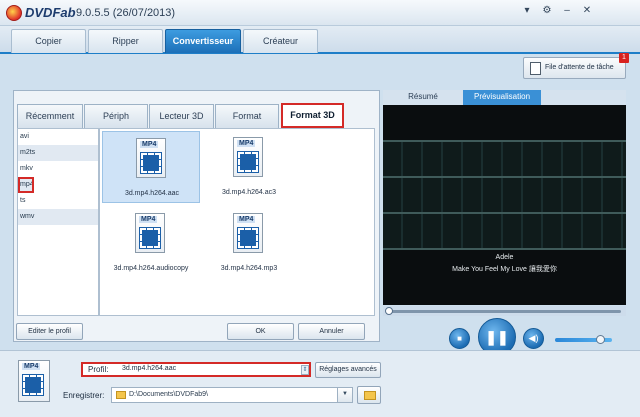 This screenshot has height=417, width=640. I want to click on format-list: avi m2ts mkv mp4 ts wmv, so click(58, 222).